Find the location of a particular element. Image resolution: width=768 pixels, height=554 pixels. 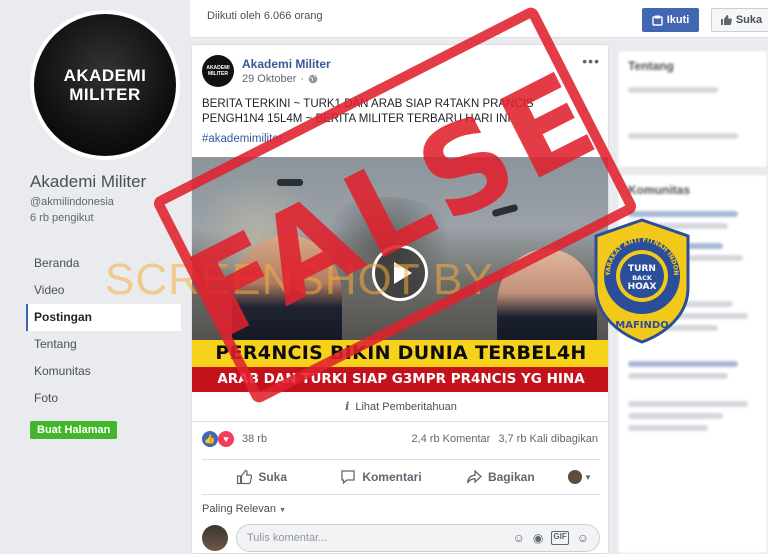

share-label: Bagikan is located at coordinates (511, 477).